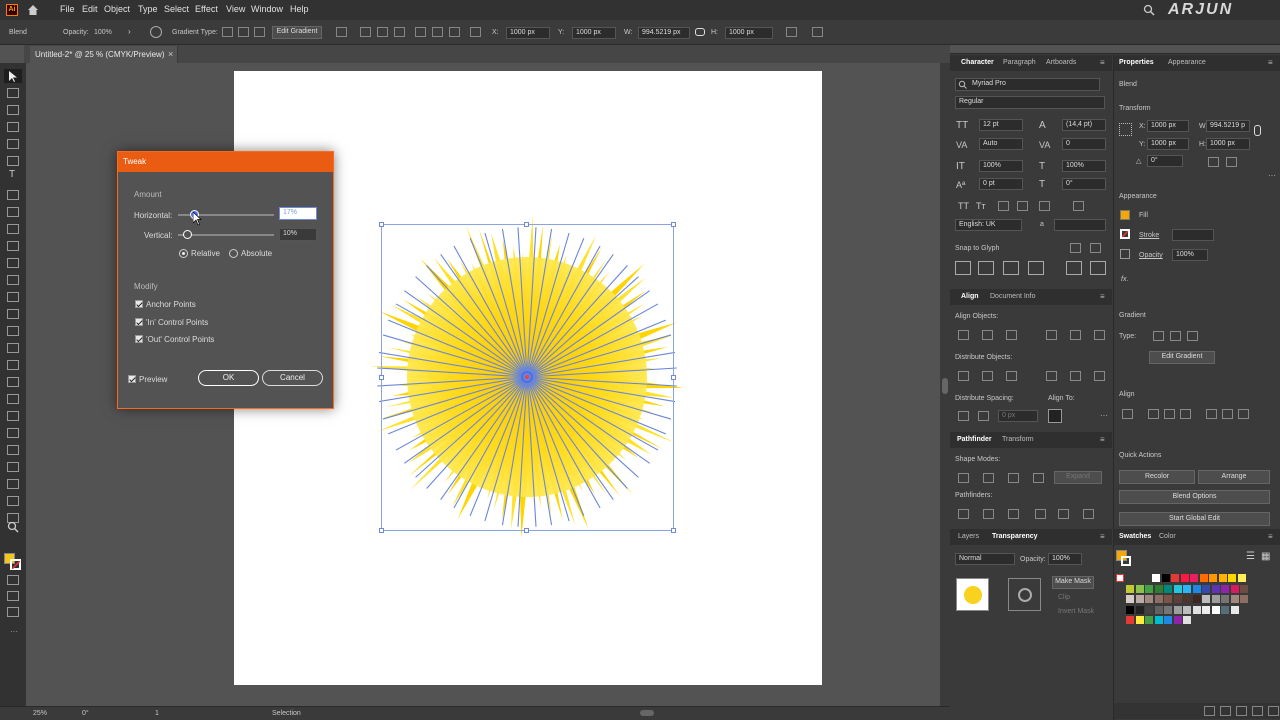  Describe the element at coordinates (1257, 711) in the screenshot. I see `new-swatch-icon` at that location.